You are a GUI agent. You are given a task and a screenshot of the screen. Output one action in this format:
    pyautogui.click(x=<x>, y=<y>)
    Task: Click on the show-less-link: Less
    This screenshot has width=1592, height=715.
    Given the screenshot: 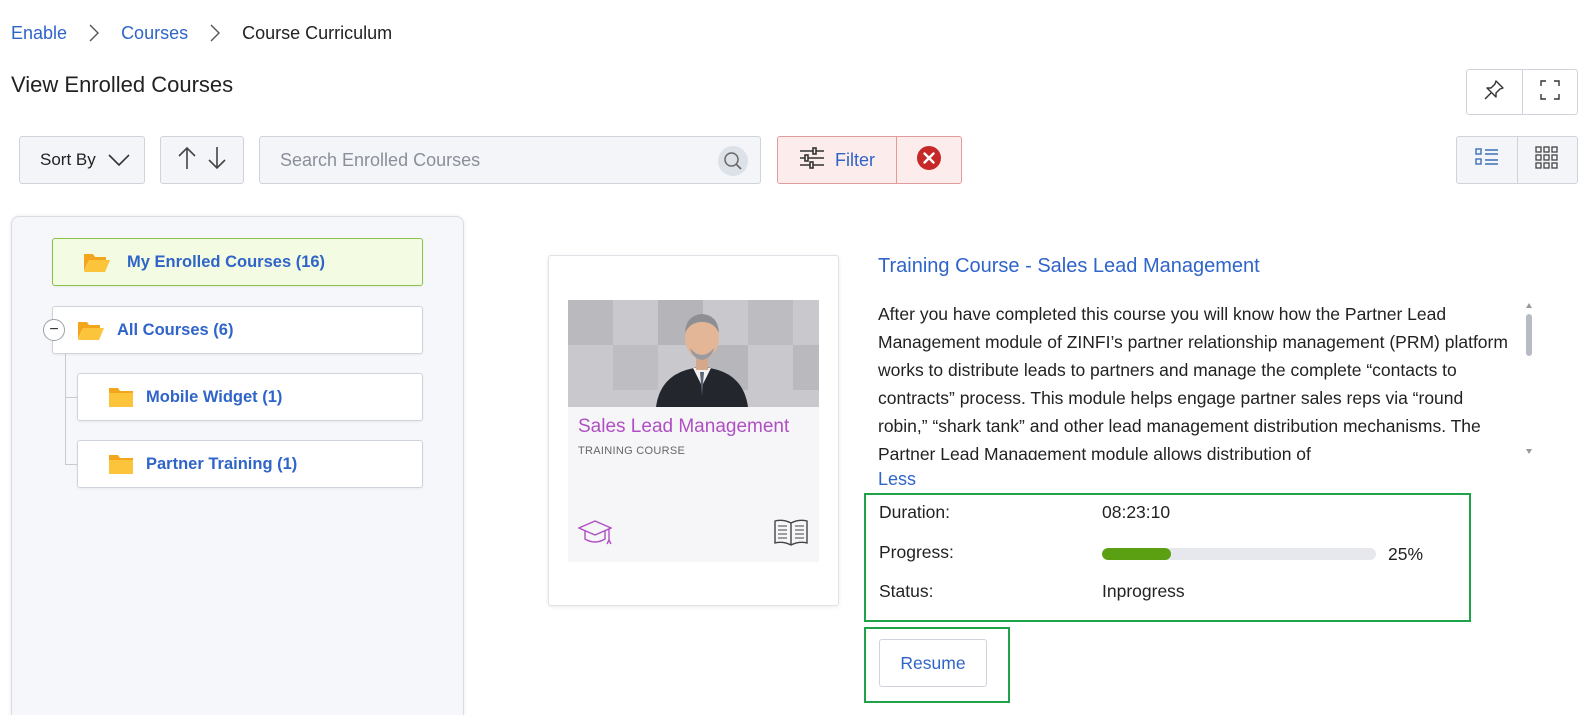 What is the action you would take?
    pyautogui.click(x=897, y=479)
    